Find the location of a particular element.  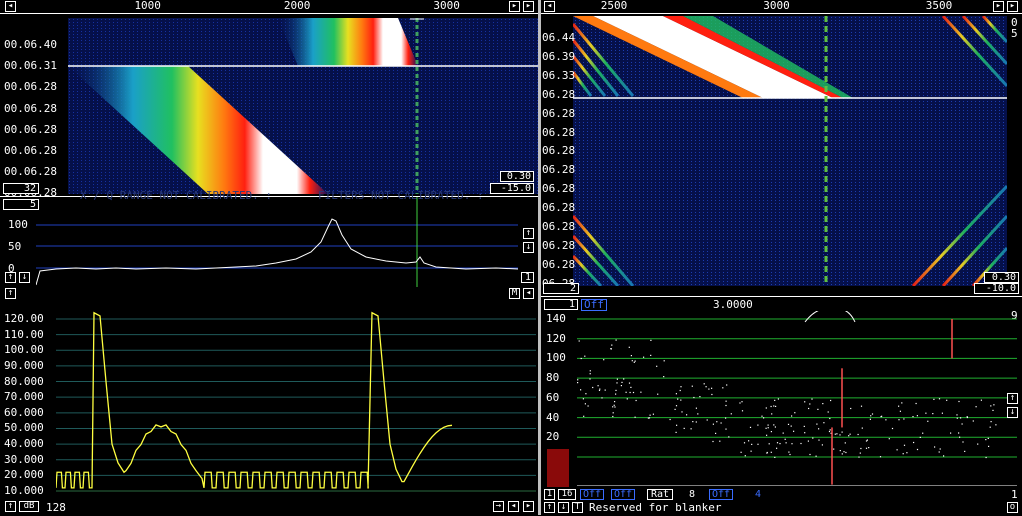

decoder-ytick-label: 140 is located at coordinates (556, 318).